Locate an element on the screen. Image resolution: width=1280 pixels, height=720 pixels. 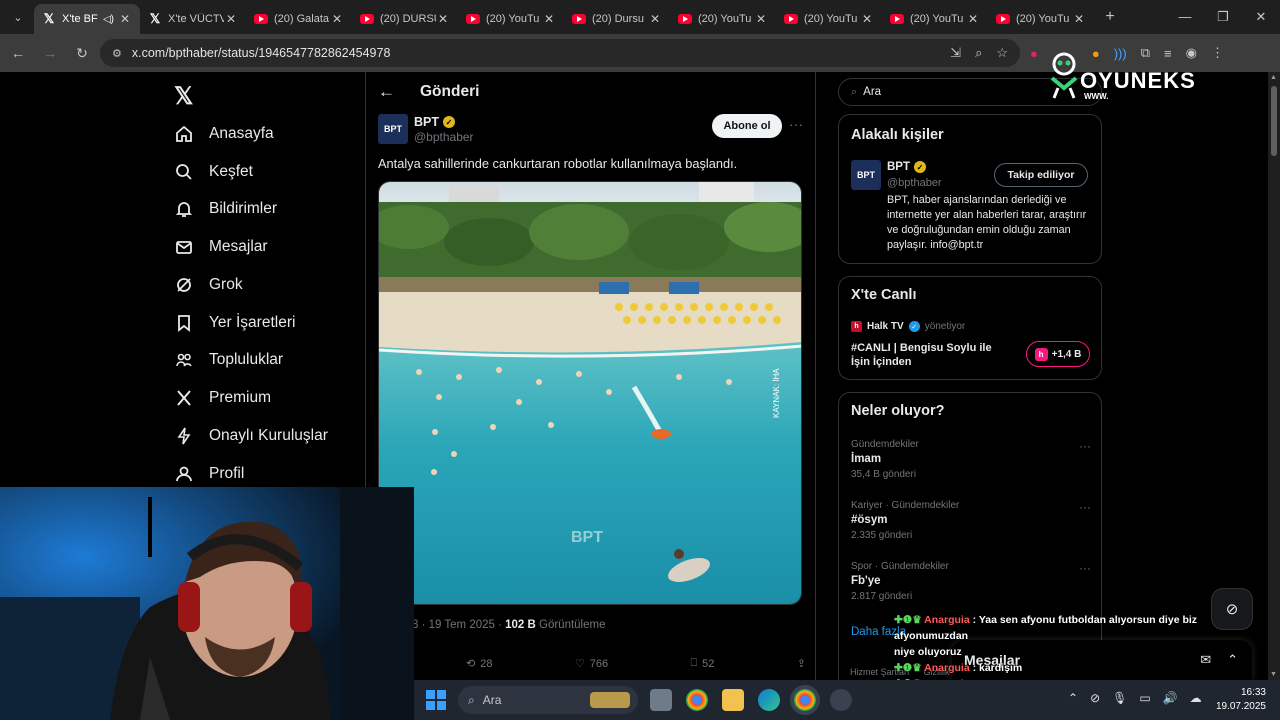
subscribe-button: Abone ol is located at coordinates (747, 126).